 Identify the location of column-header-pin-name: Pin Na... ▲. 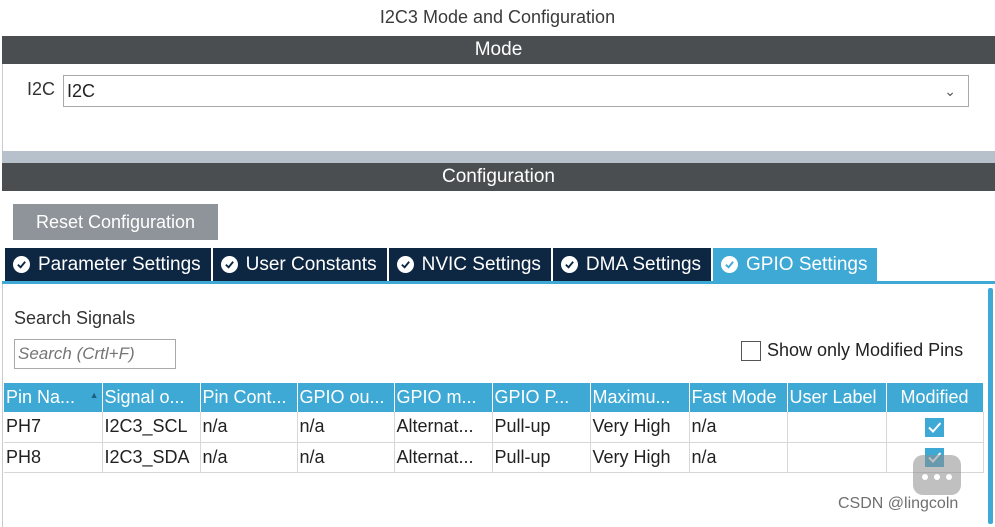
(53, 397).